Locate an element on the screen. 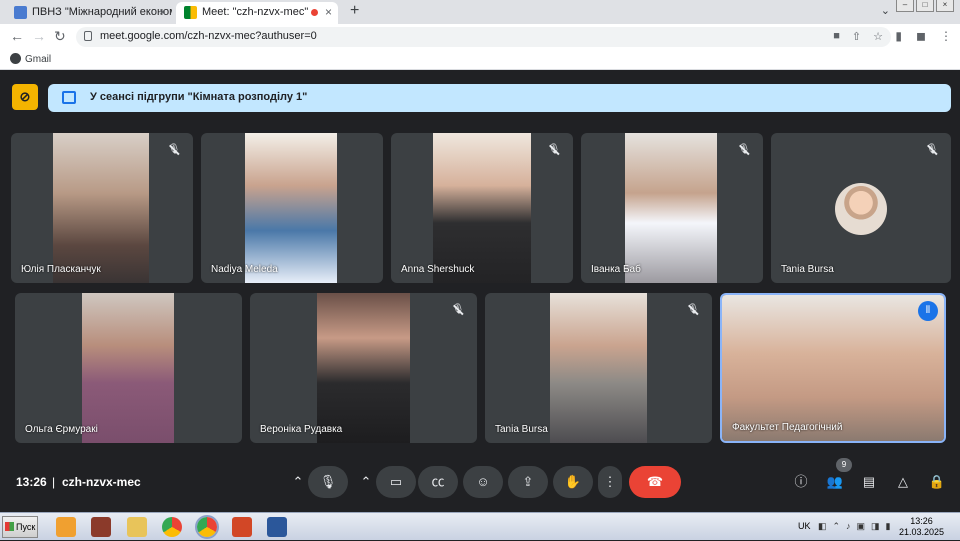  participant-tile: Ольга Єрмуракі is located at coordinates (128, 368).